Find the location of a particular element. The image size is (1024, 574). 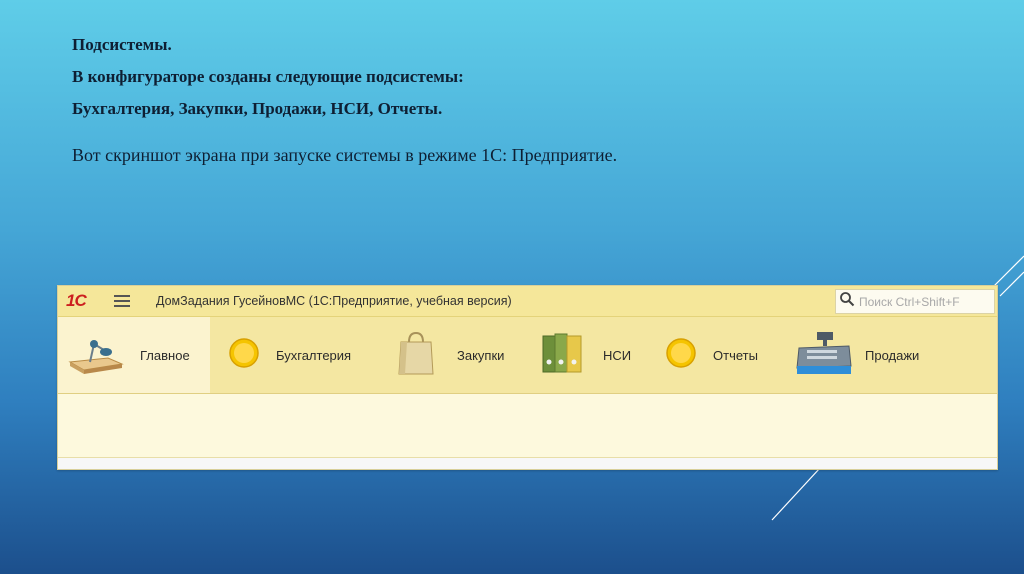

section-reports: Отчеты is located at coordinates (730, 355).